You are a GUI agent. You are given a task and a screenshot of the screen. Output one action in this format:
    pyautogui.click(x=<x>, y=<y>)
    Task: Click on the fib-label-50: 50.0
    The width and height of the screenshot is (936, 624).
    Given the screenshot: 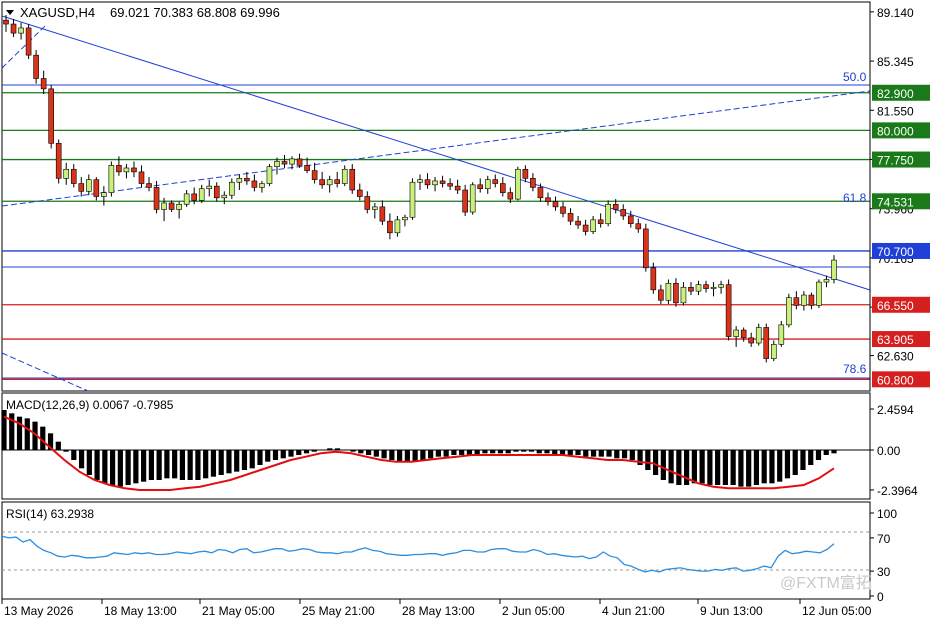 What is the action you would take?
    pyautogui.click(x=855, y=77)
    